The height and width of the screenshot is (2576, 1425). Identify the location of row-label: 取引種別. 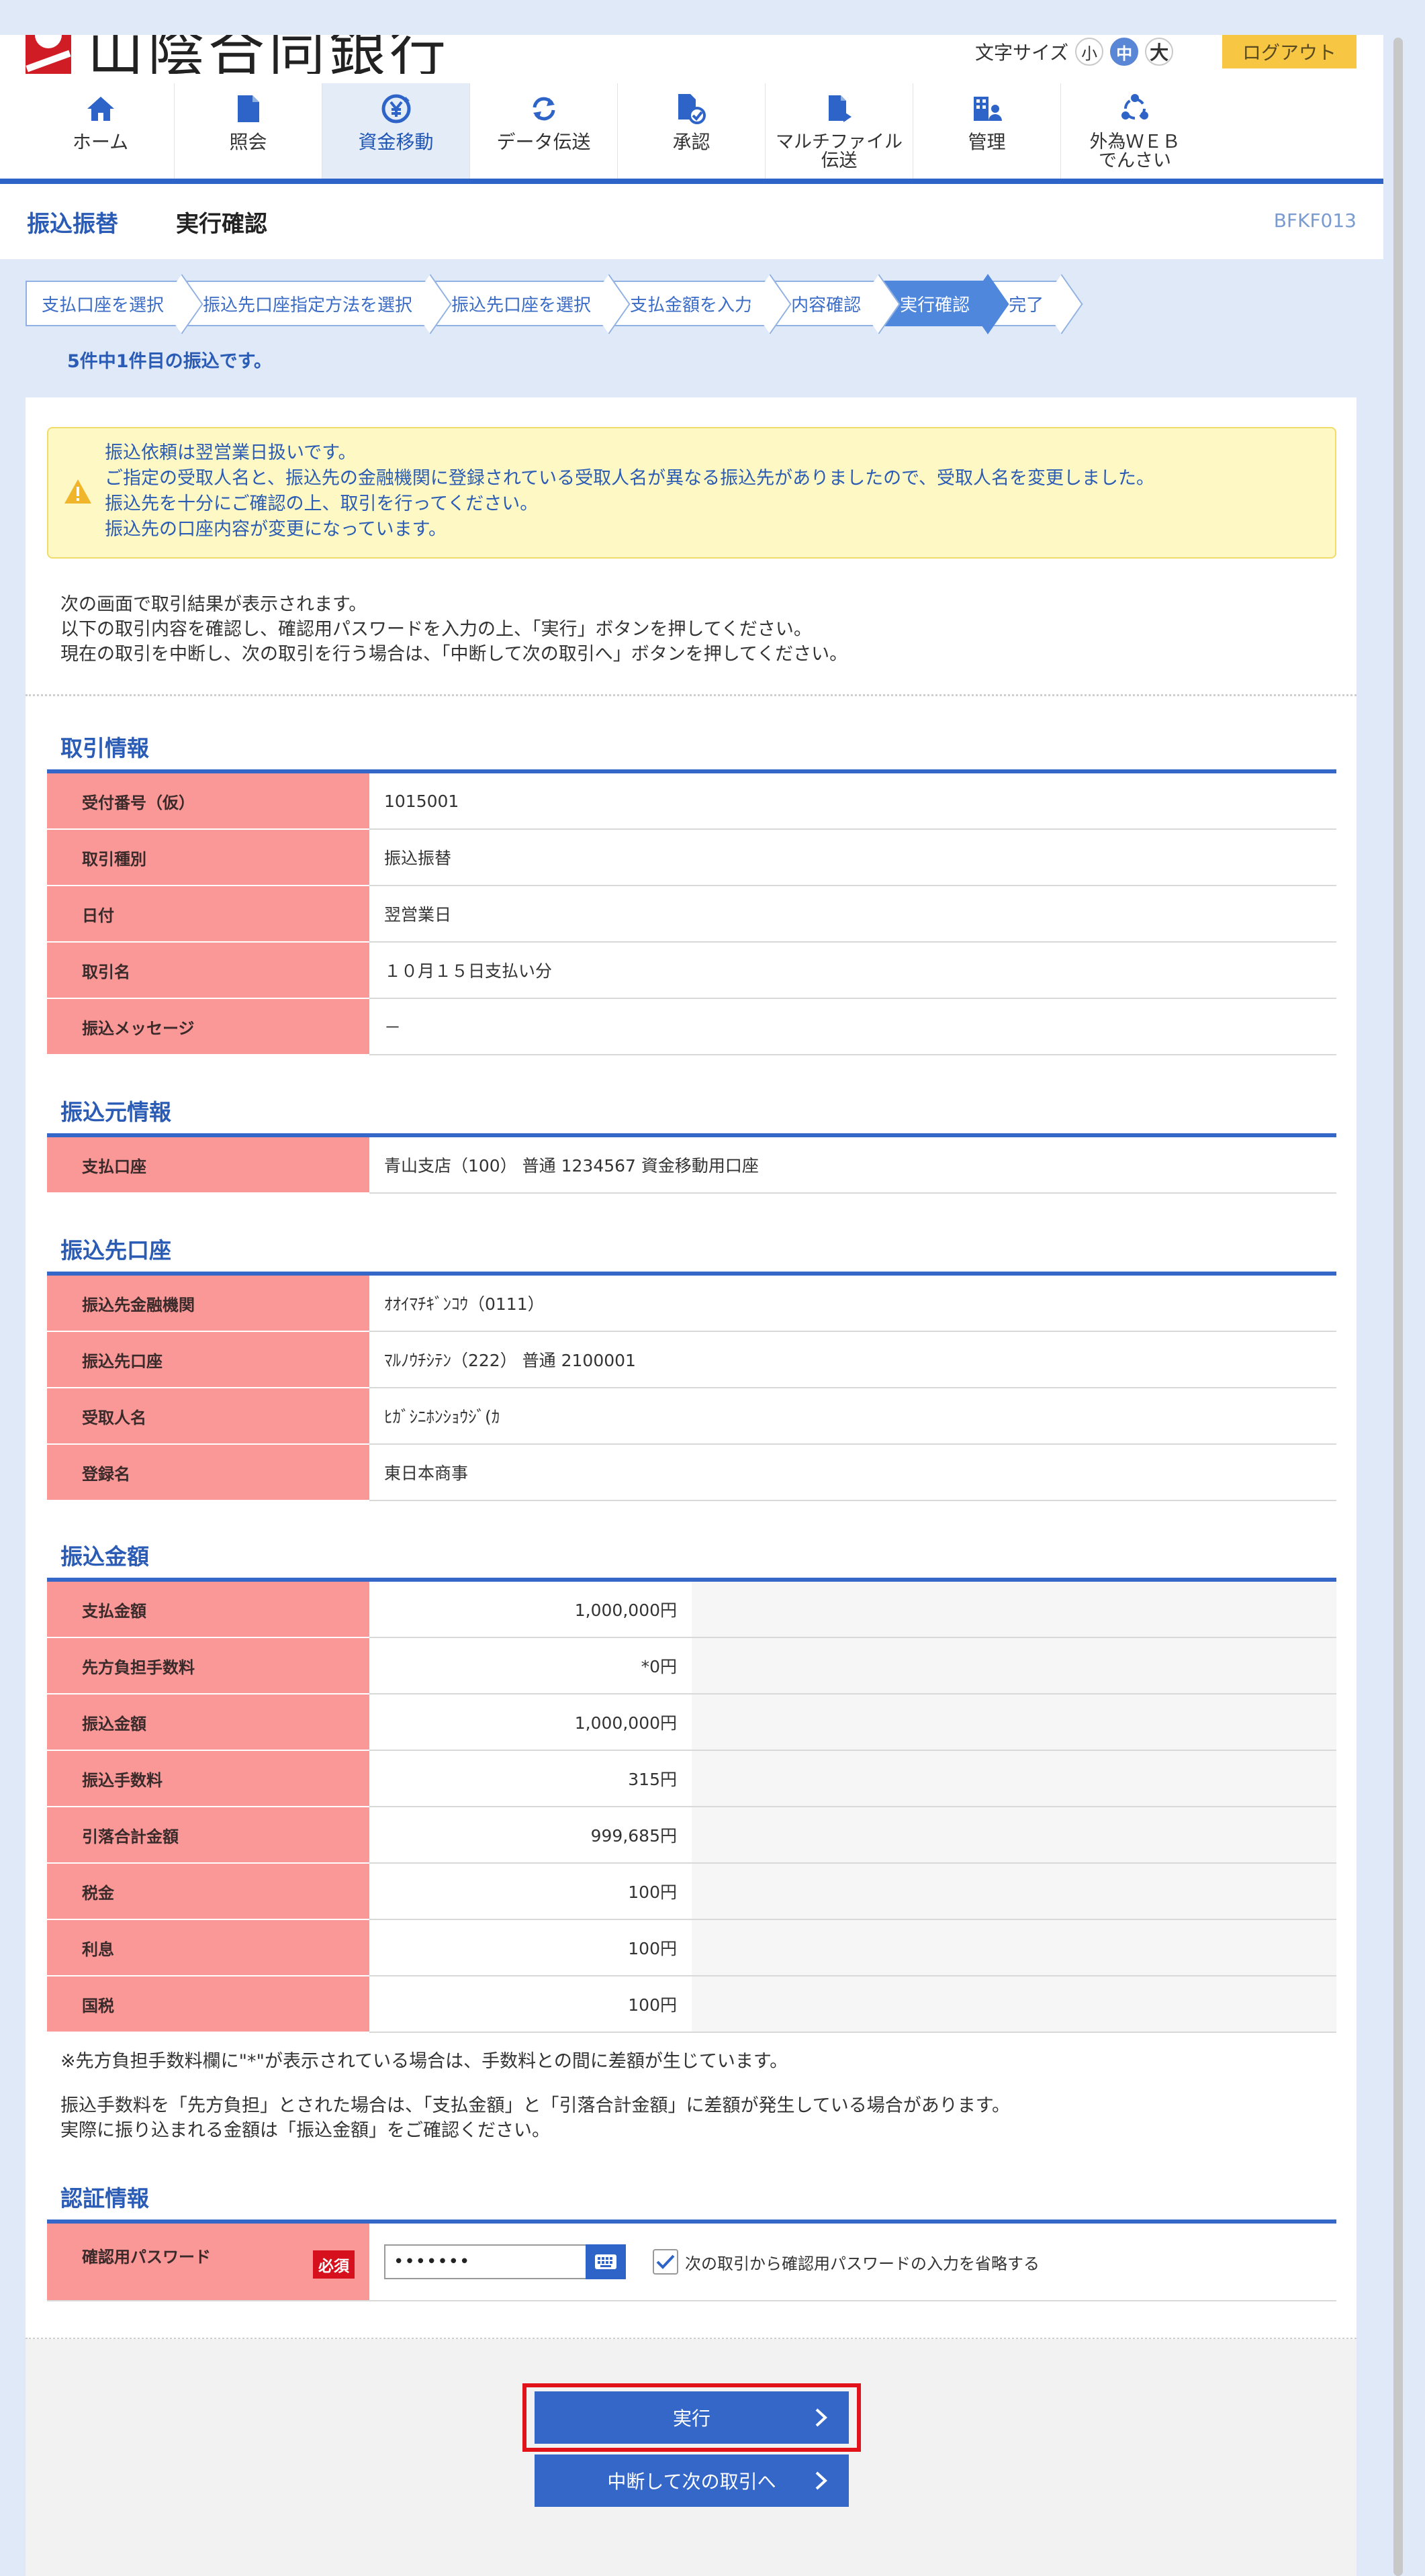
(208, 858).